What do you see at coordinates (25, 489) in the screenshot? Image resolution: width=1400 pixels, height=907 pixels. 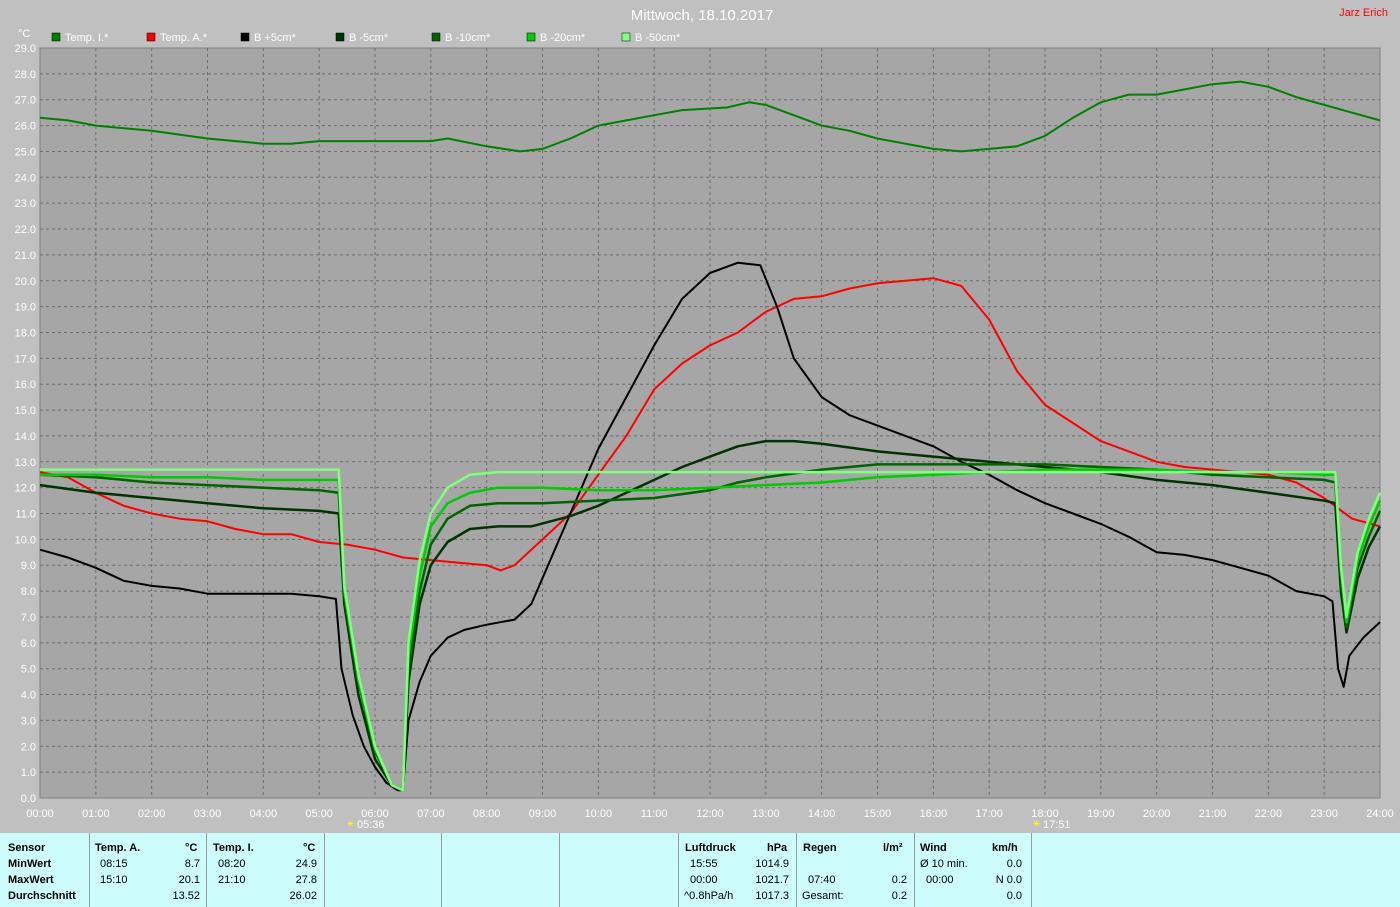 I see `y-tick-label: 12.0` at bounding box center [25, 489].